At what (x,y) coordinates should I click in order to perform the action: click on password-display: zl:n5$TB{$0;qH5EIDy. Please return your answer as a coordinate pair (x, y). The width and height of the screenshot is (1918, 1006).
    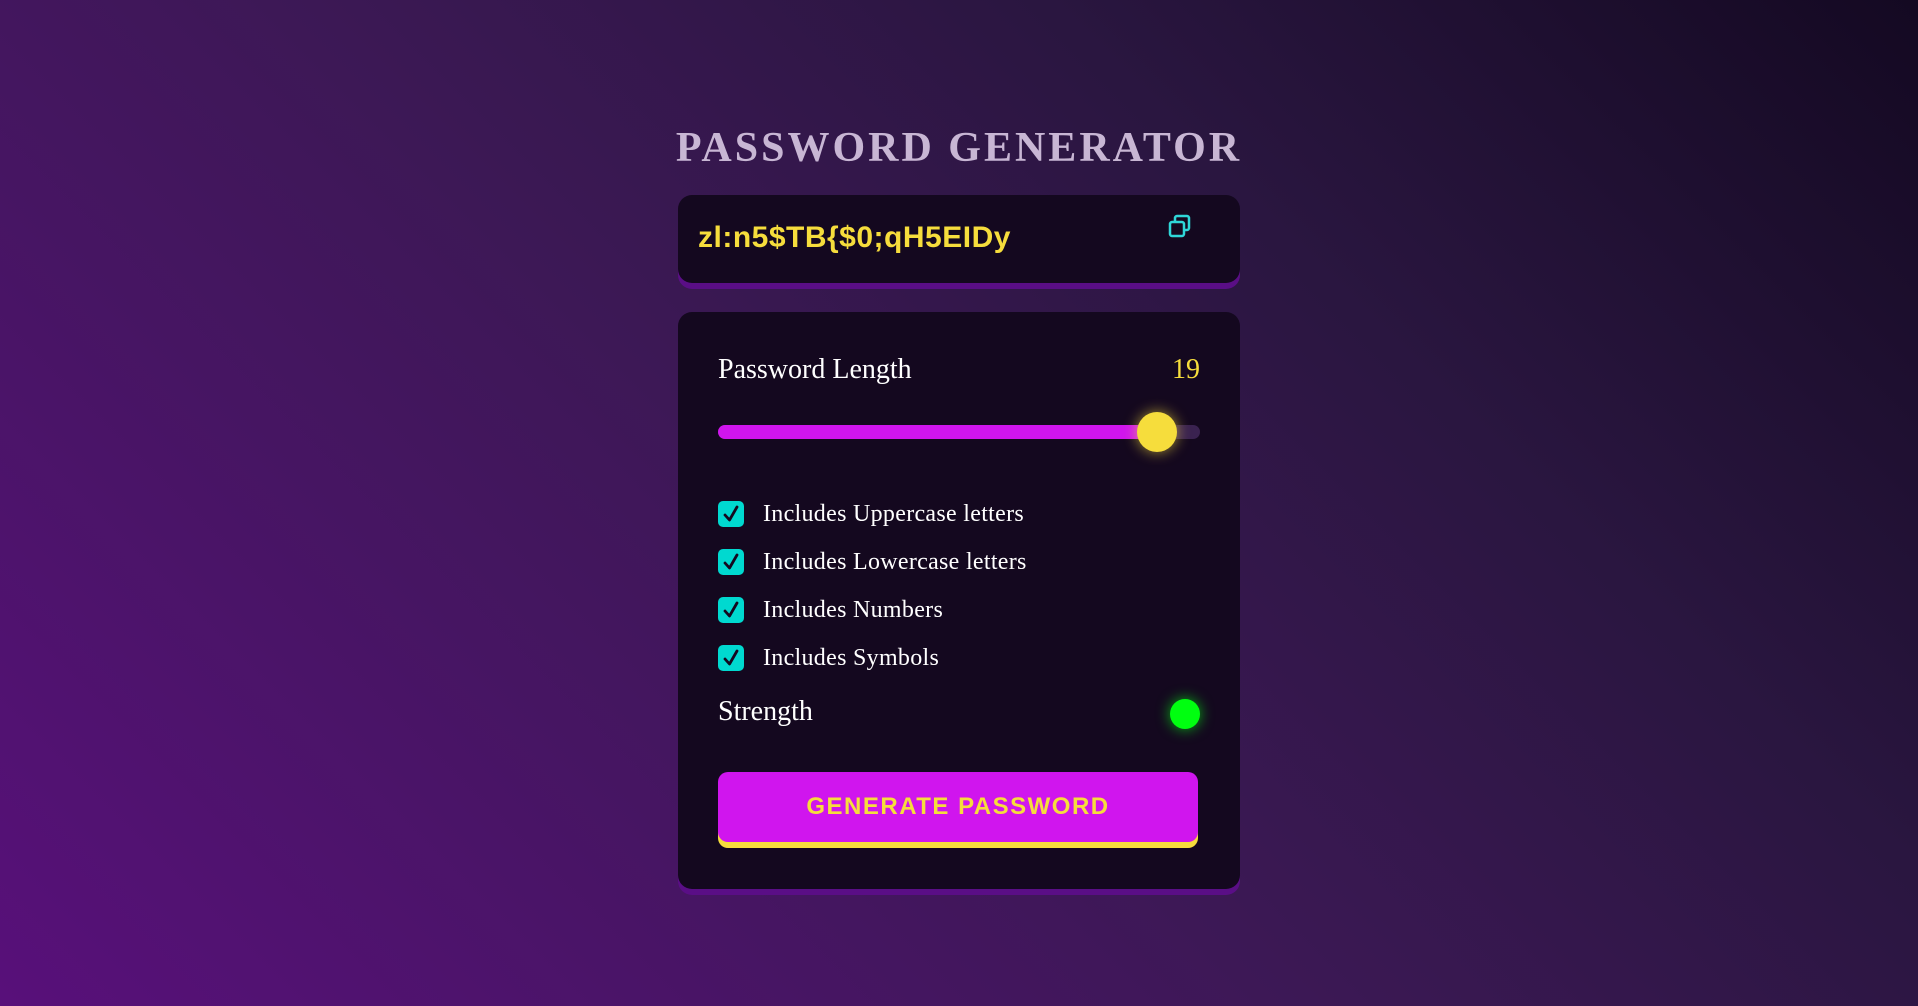
    Looking at the image, I should click on (959, 239).